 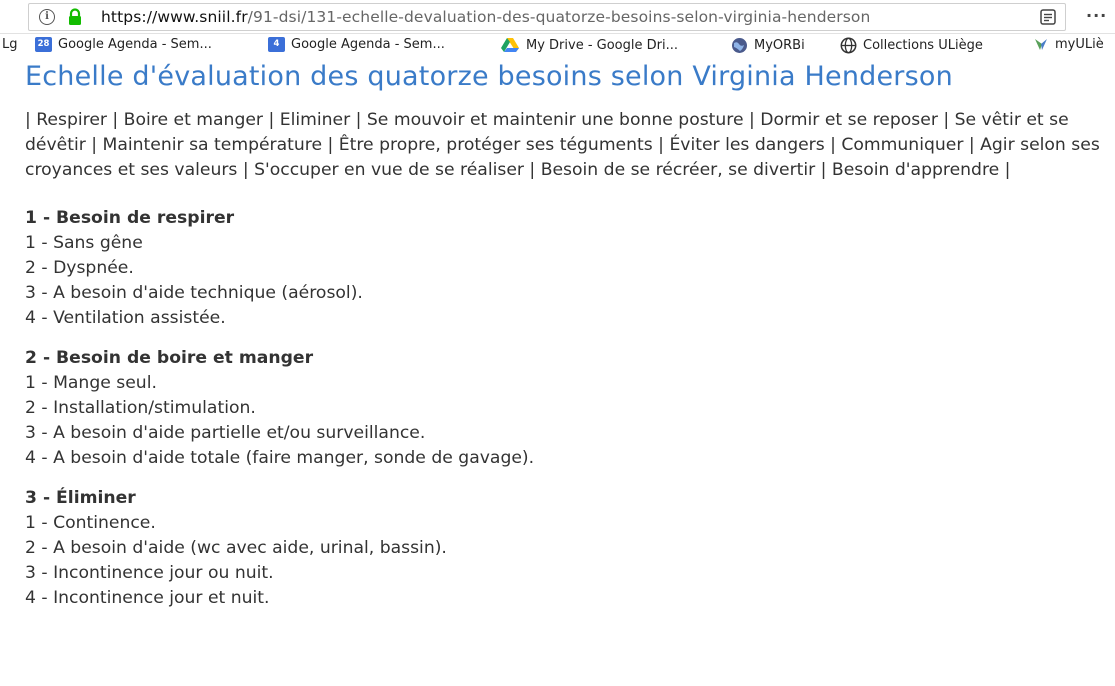 I want to click on bookmark-label: MyORBi, so click(x=779, y=45).